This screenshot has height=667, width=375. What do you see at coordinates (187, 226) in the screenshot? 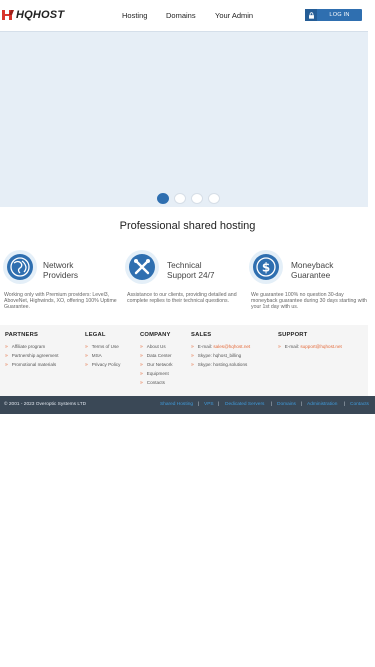
I see `section-title: Professional shared hosting` at bounding box center [187, 226].